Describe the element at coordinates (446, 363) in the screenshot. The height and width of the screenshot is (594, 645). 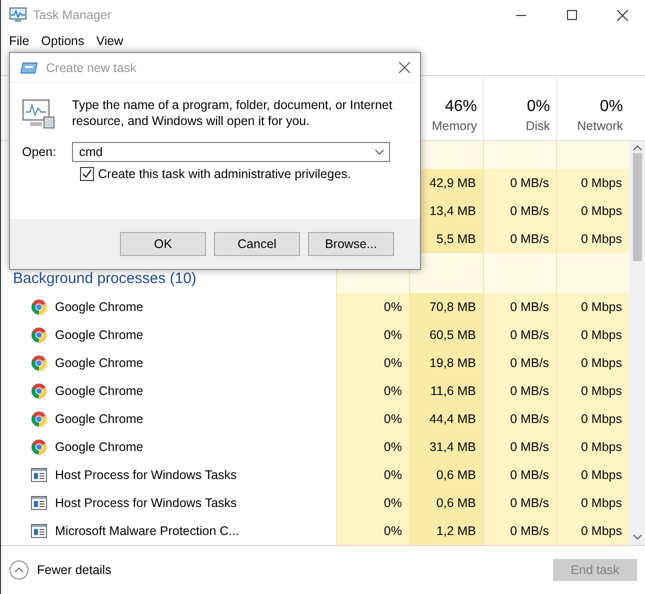
I see `memory-cell: 19,8 MB` at that location.